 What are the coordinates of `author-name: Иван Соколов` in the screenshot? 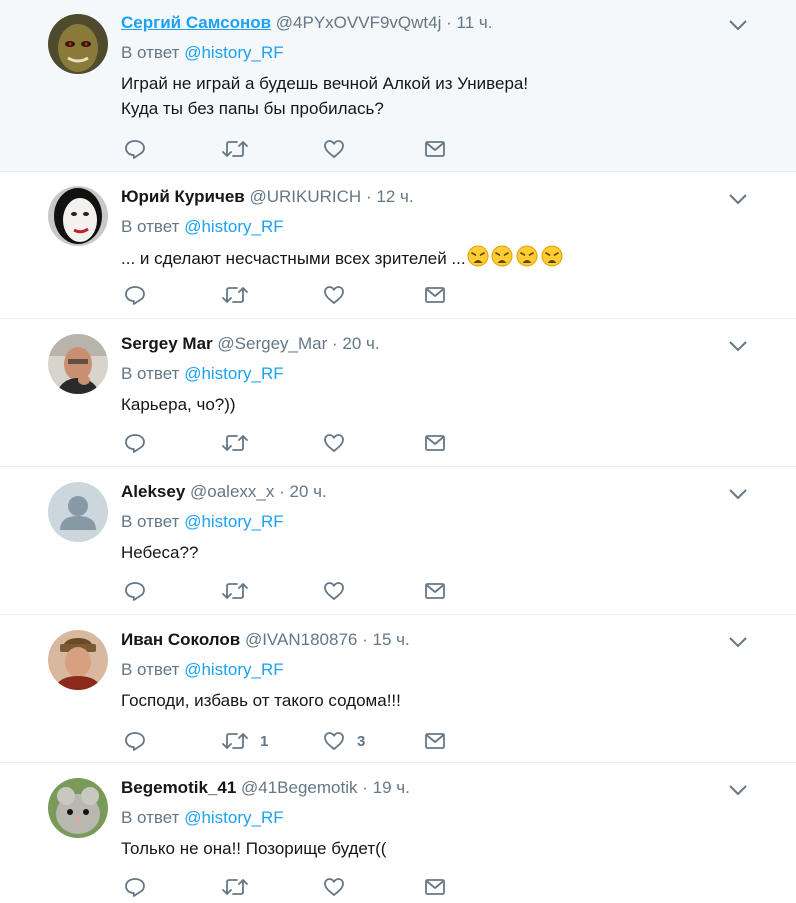 It's located at (180, 639).